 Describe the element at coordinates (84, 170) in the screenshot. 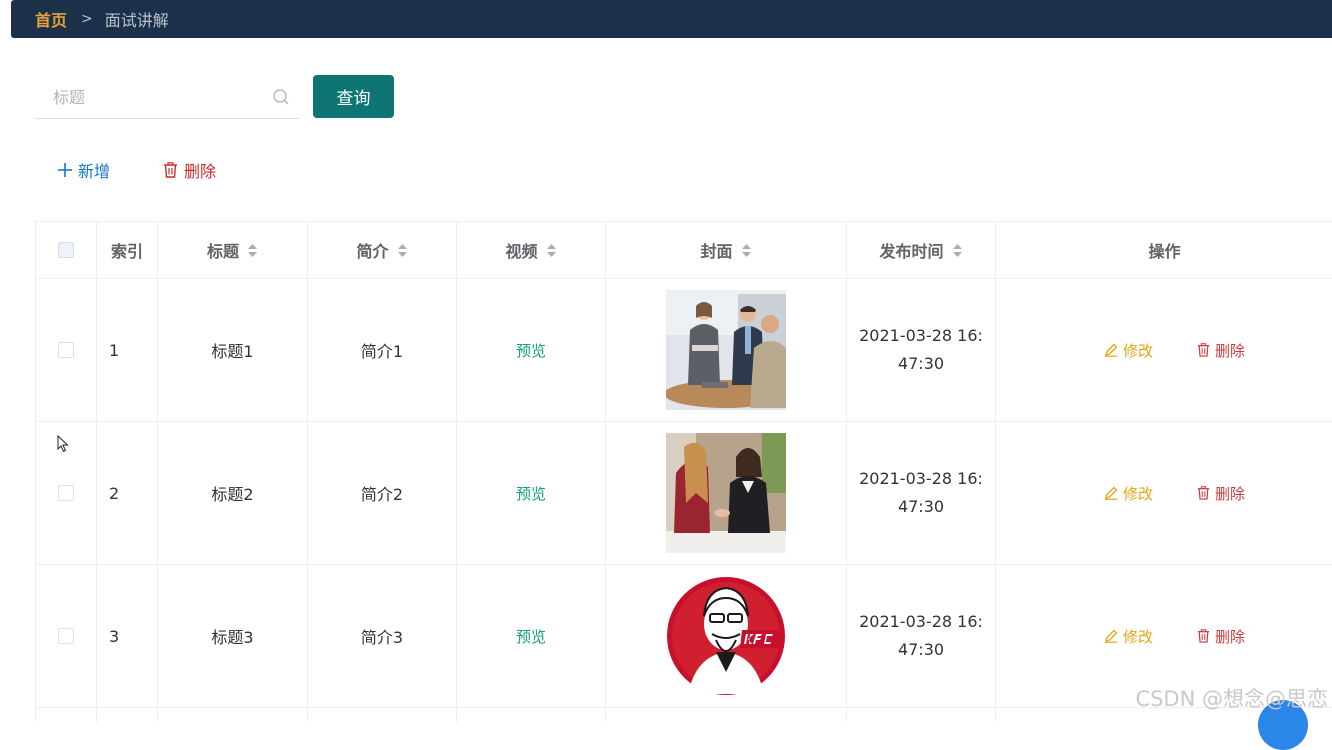

I see `add-button: 新增` at that location.